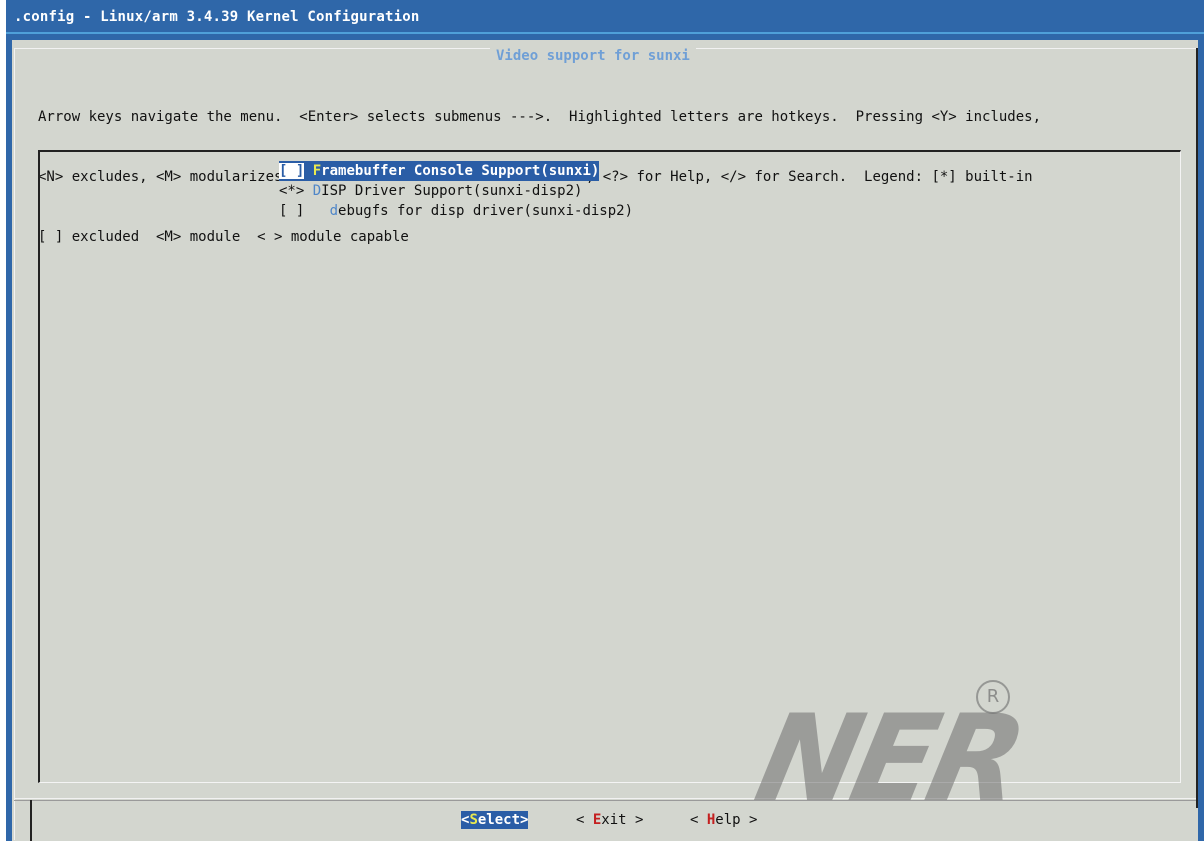  What do you see at coordinates (317, 171) in the screenshot?
I see `hotkey-letter: F` at bounding box center [317, 171].